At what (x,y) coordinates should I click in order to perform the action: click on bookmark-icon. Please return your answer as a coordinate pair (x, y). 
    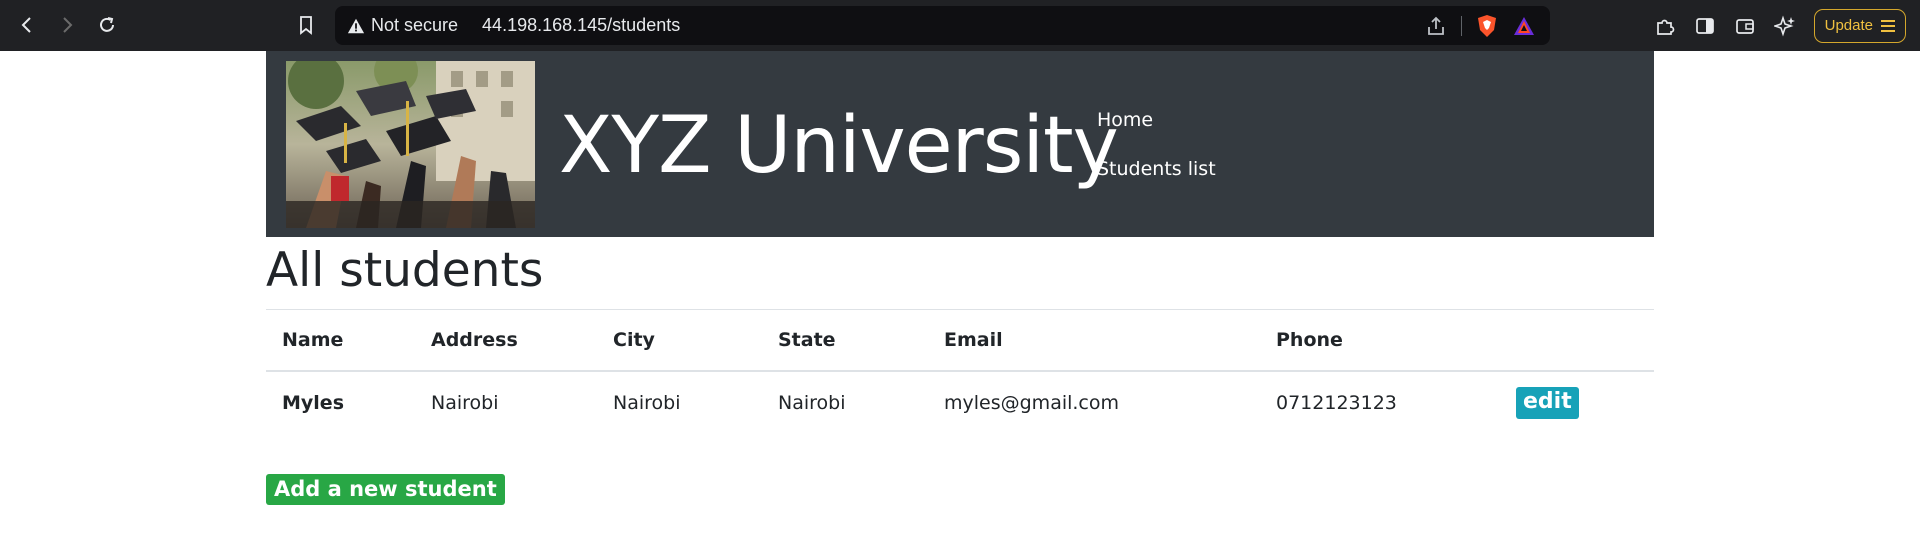
    Looking at the image, I should click on (306, 25).